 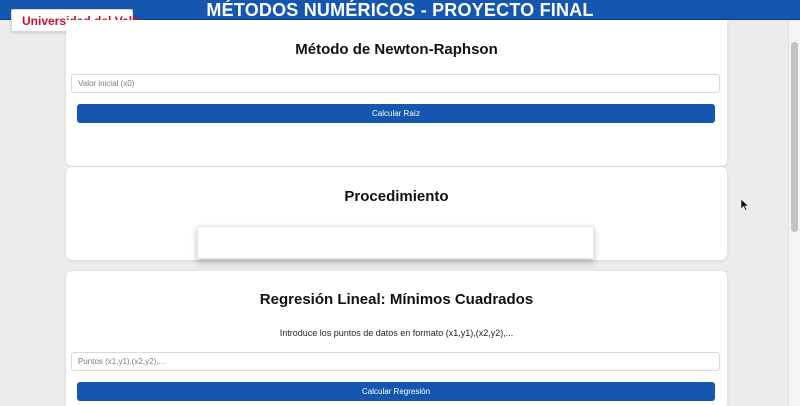 What do you see at coordinates (794, 137) in the screenshot?
I see `scrollbar-thumb` at bounding box center [794, 137].